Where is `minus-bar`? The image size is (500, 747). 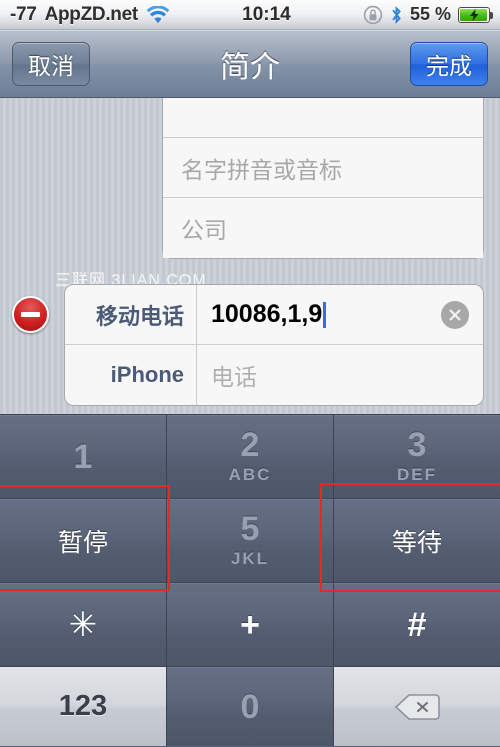
minus-bar is located at coordinates (30, 314).